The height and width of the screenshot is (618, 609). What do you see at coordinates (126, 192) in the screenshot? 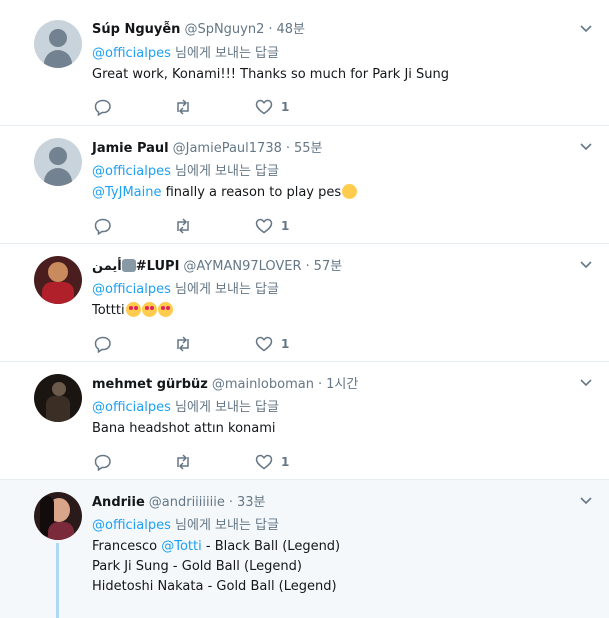
I see `mention-link: @TyJMaine` at bounding box center [126, 192].